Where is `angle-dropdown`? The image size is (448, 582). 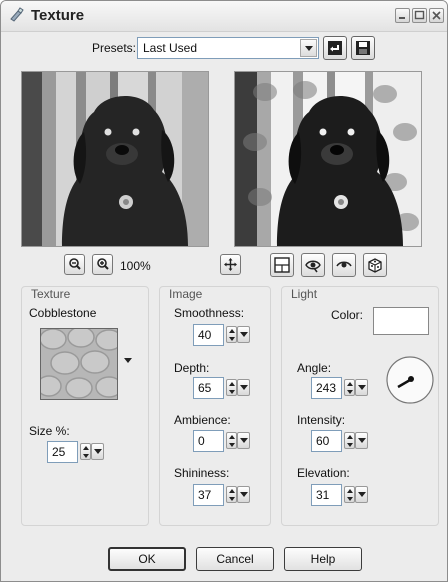 angle-dropdown is located at coordinates (361, 387).